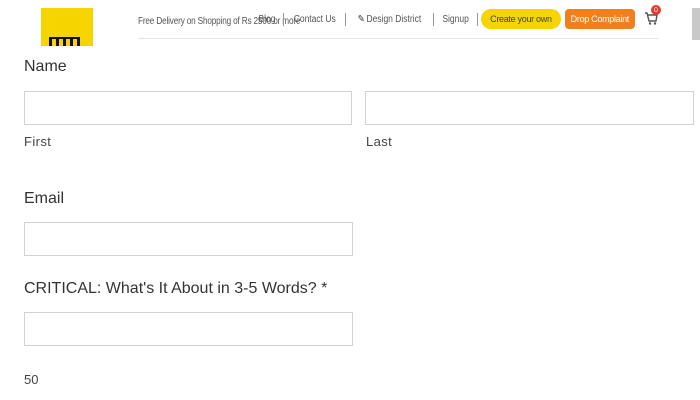  What do you see at coordinates (170, 288) in the screenshot?
I see `critical-label-text: CRITICAL: What's It About in 3-5 Words?` at bounding box center [170, 288].